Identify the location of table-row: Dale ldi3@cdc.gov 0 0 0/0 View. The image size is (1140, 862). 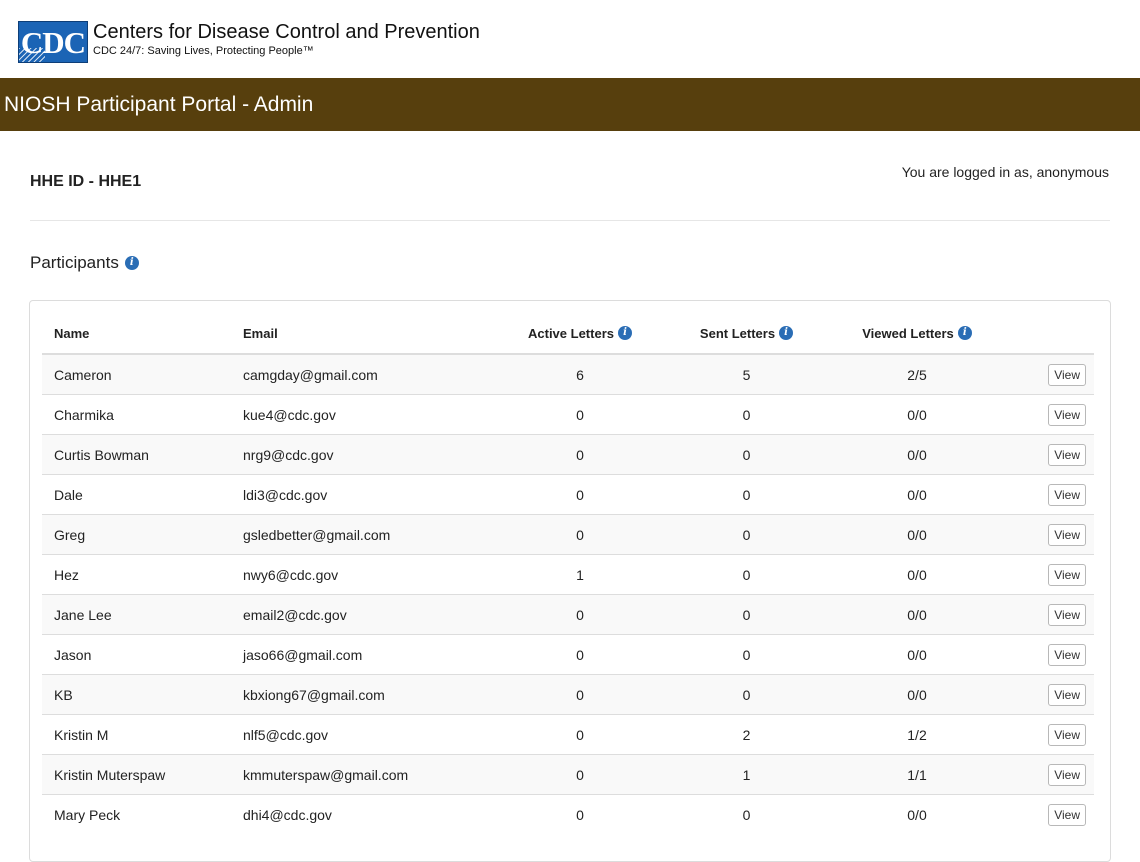
(568, 494).